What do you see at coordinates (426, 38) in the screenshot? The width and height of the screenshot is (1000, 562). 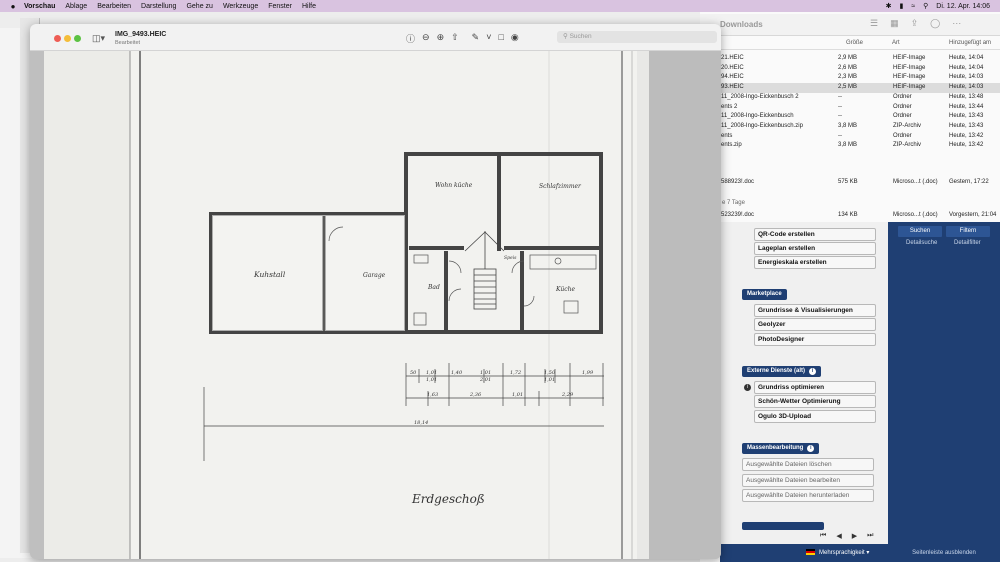 I see `zoom-out-icon: ⊖` at bounding box center [426, 38].